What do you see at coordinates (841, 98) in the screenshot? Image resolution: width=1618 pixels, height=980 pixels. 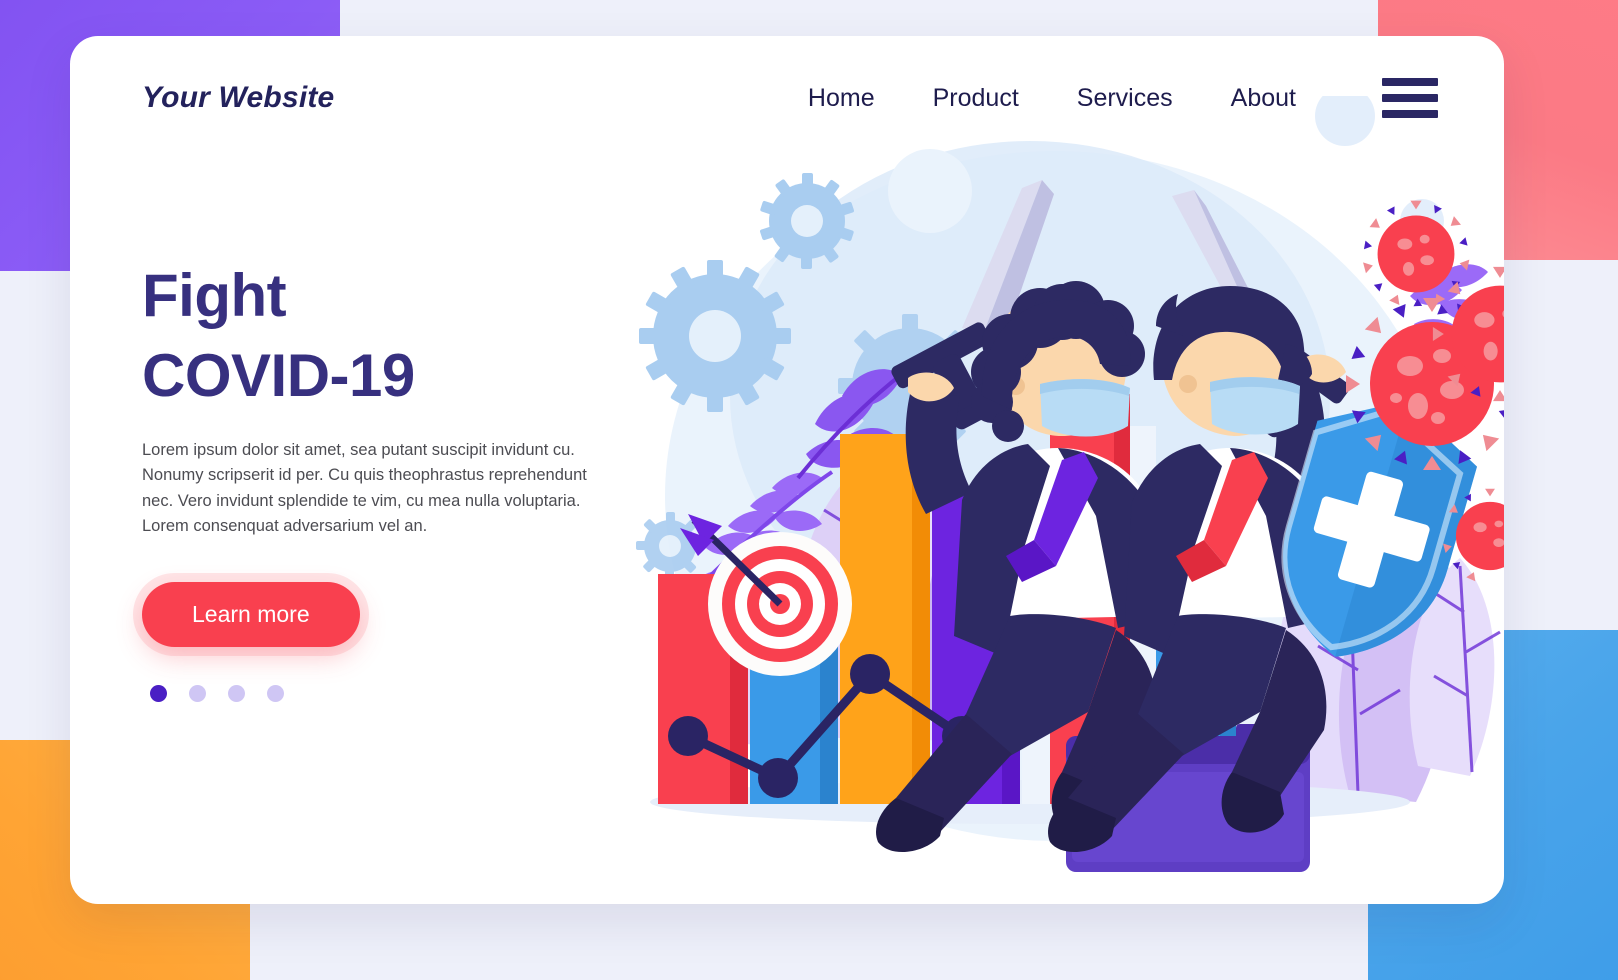 I see `nav-item-home: Home` at bounding box center [841, 98].